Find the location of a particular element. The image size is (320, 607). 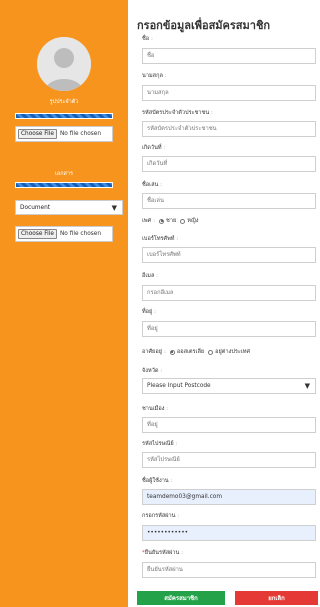

birthdate-input is located at coordinates (229, 164).